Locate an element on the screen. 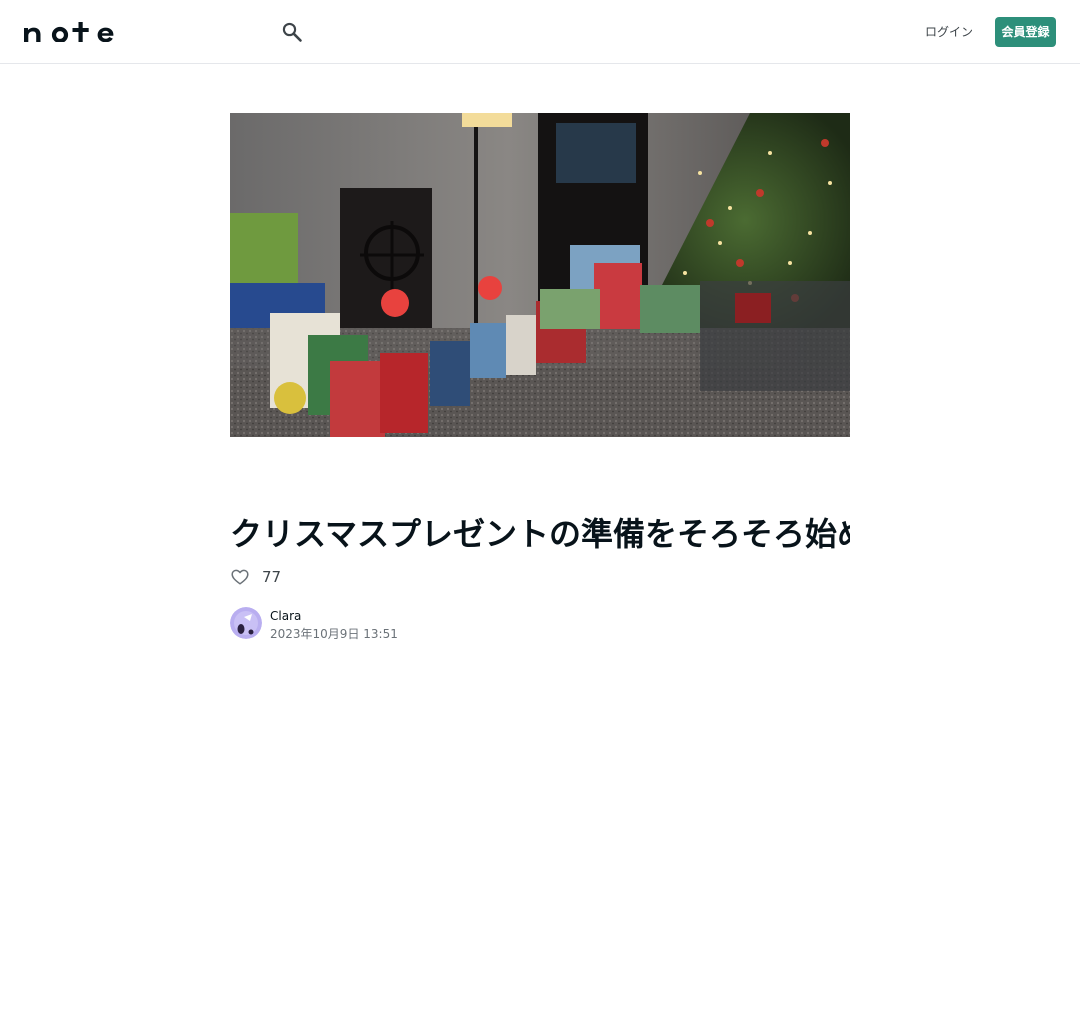 This screenshot has width=1080, height=1024. heart-outline-icon is located at coordinates (240, 577).